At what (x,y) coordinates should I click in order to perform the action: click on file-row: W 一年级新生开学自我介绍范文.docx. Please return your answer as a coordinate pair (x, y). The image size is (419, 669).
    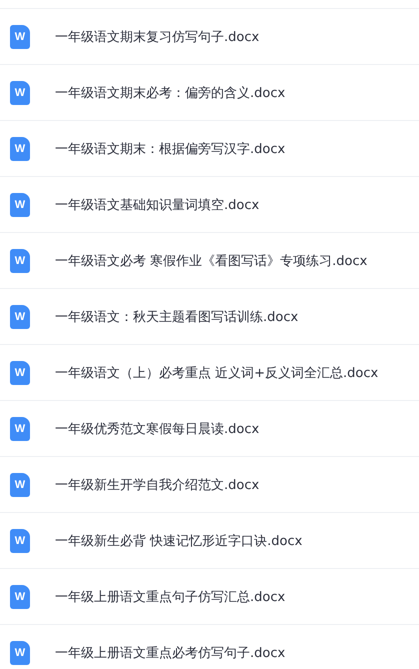
    Looking at the image, I should click on (209, 484).